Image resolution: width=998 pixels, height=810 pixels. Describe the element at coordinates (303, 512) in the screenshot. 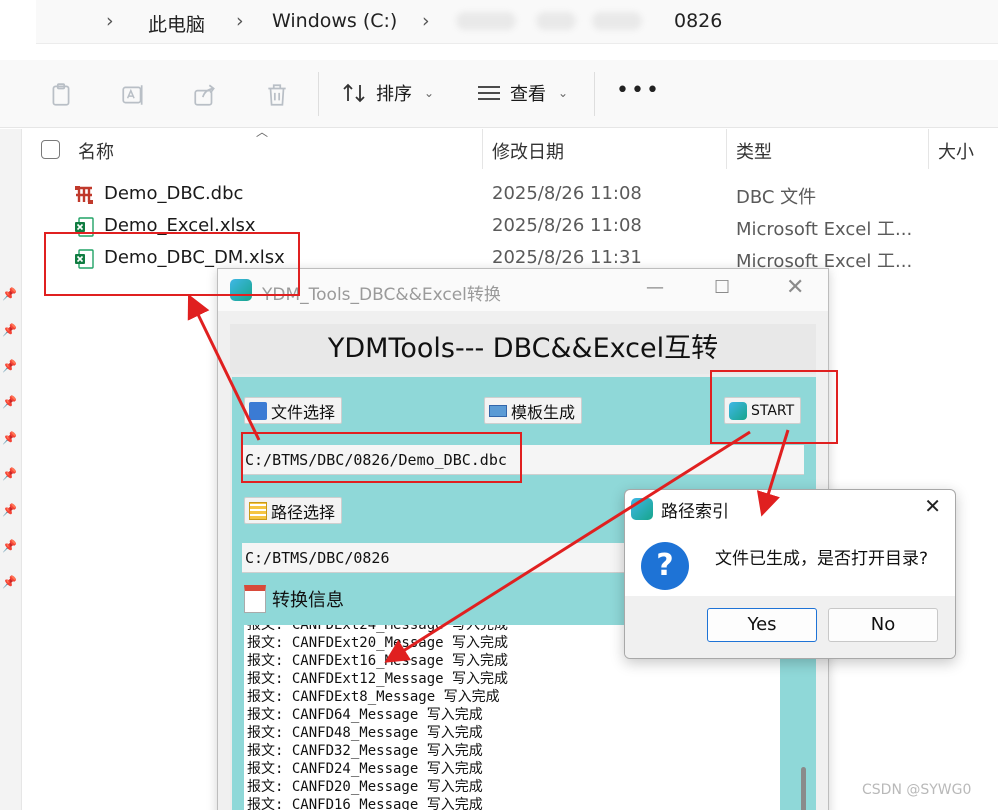

I see `path-select-label: 路径选择` at that location.